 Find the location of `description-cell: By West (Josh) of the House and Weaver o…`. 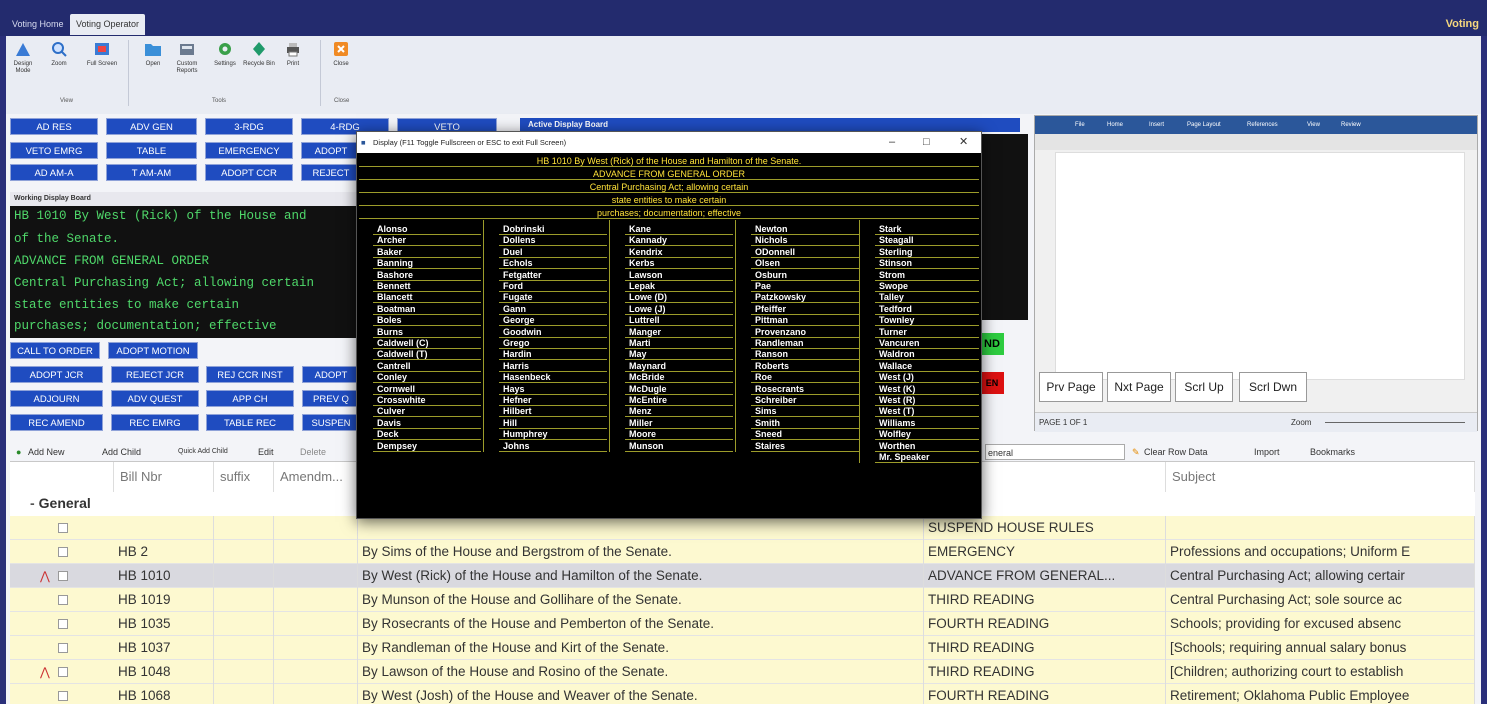

description-cell: By West (Josh) of the House and Weaver o… is located at coordinates (641, 694).